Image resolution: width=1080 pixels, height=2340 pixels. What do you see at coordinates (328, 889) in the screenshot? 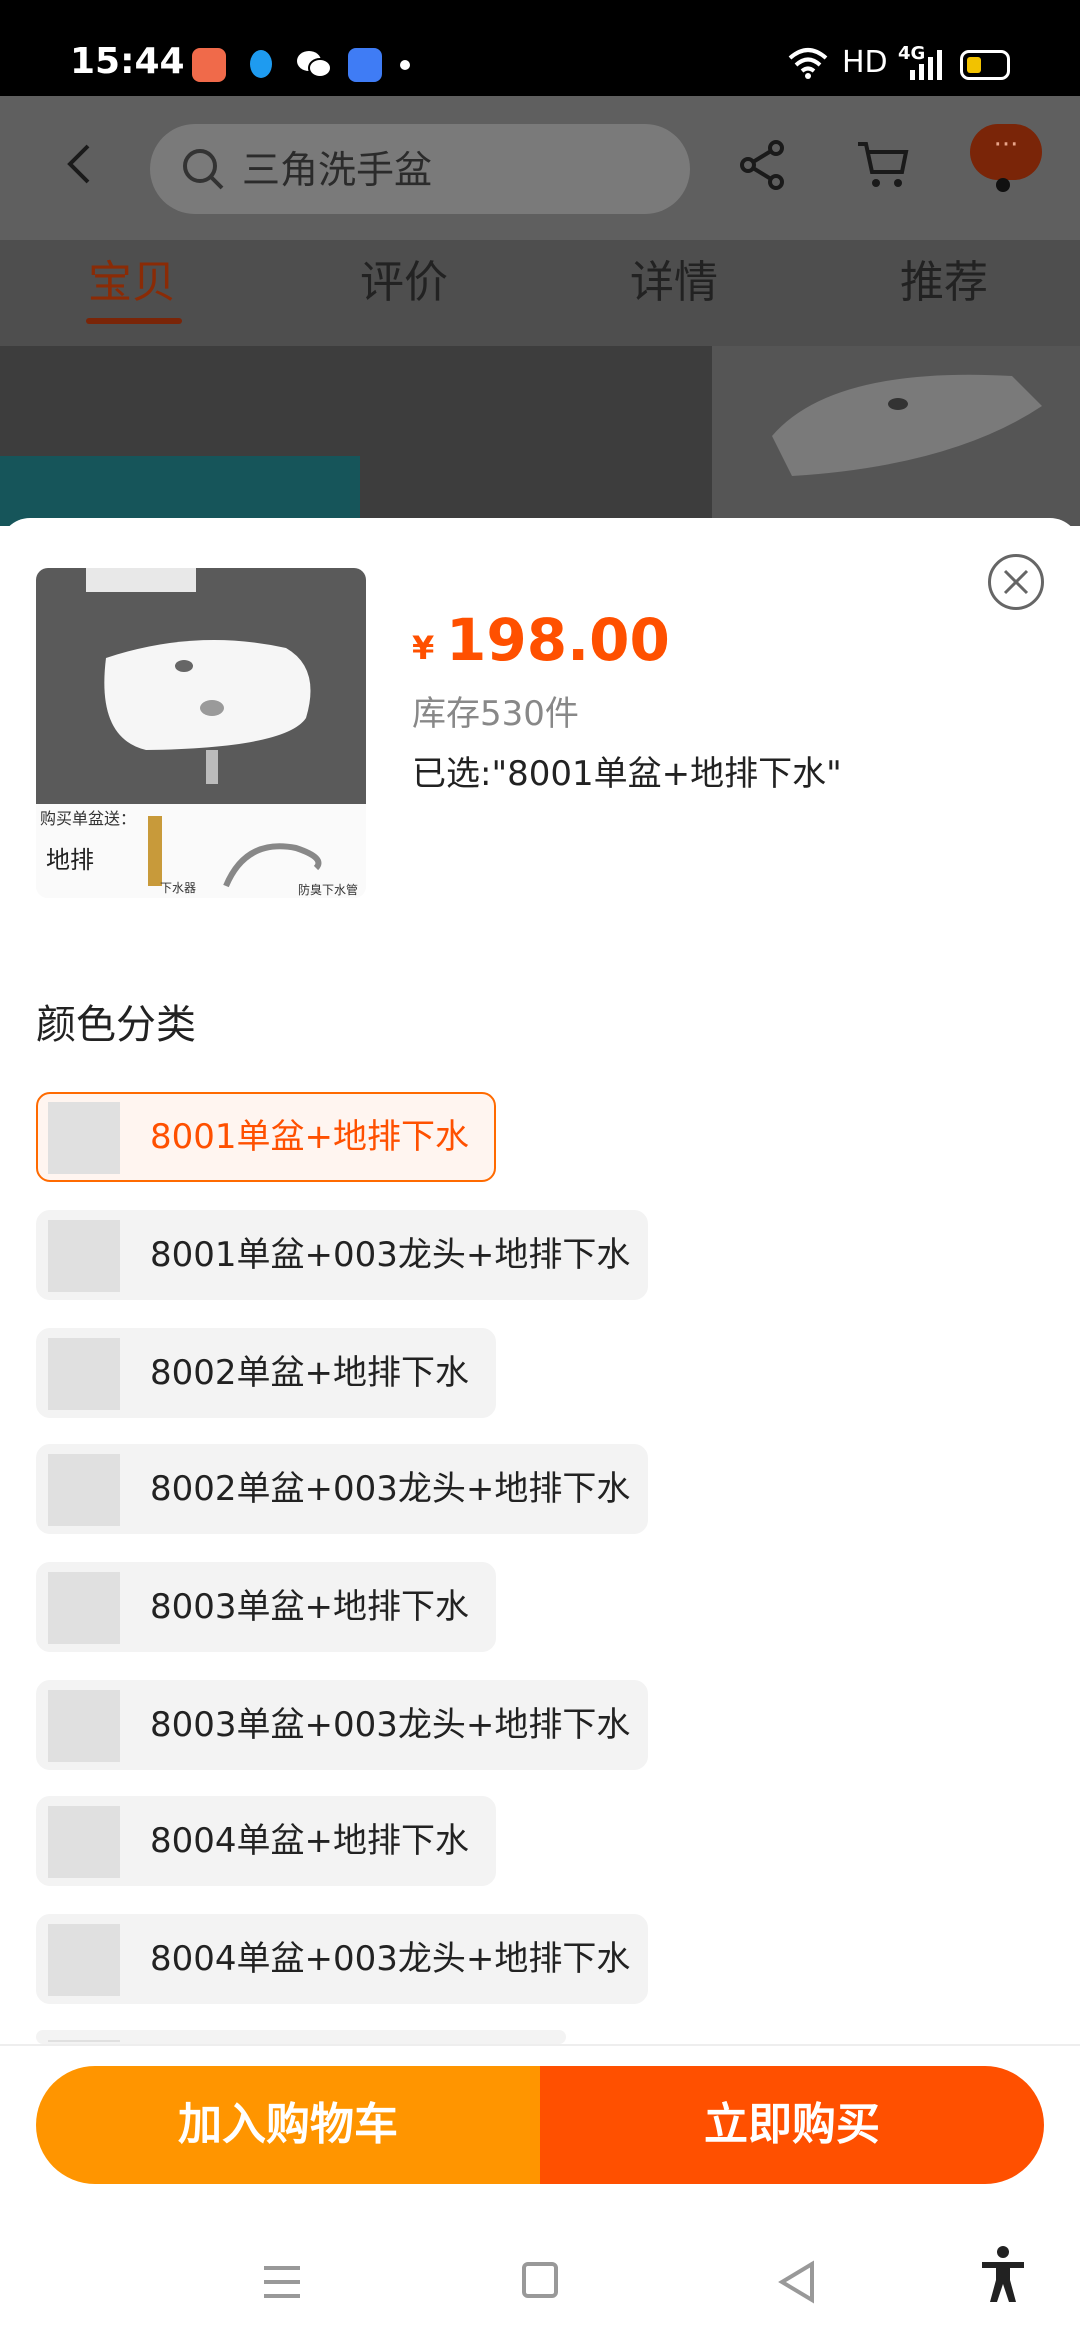
I see `svg-text: 防臭下水管` at bounding box center [328, 889].